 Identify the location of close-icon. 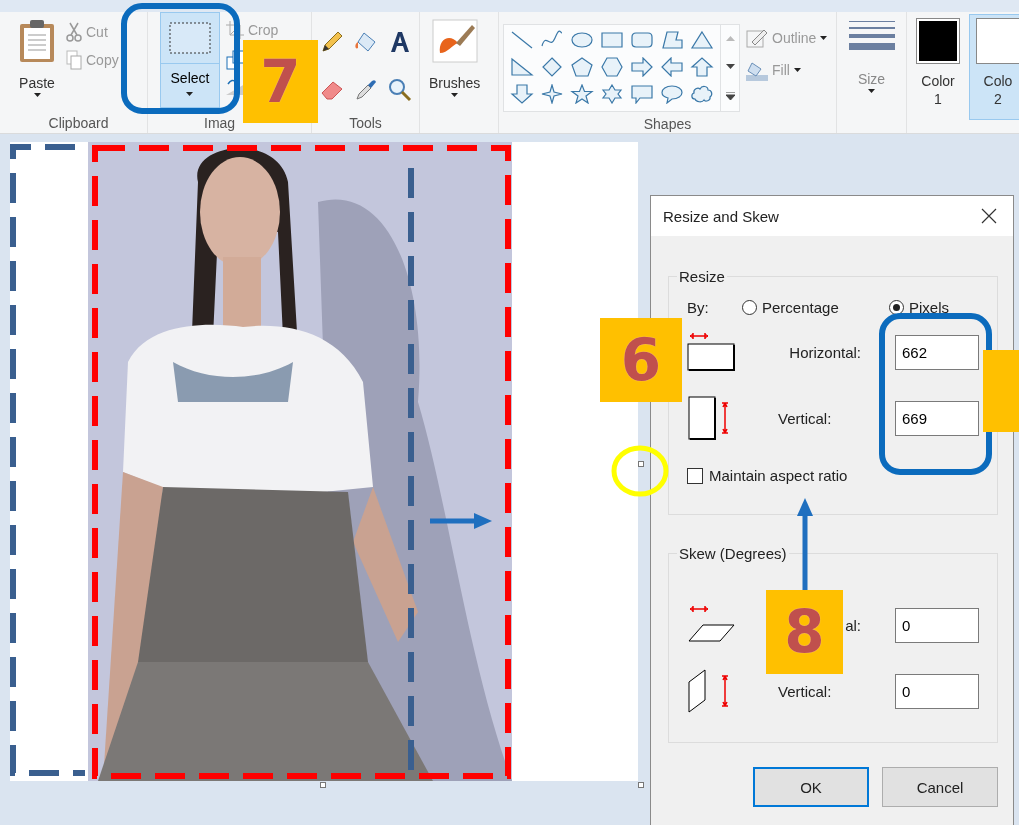
(989, 216).